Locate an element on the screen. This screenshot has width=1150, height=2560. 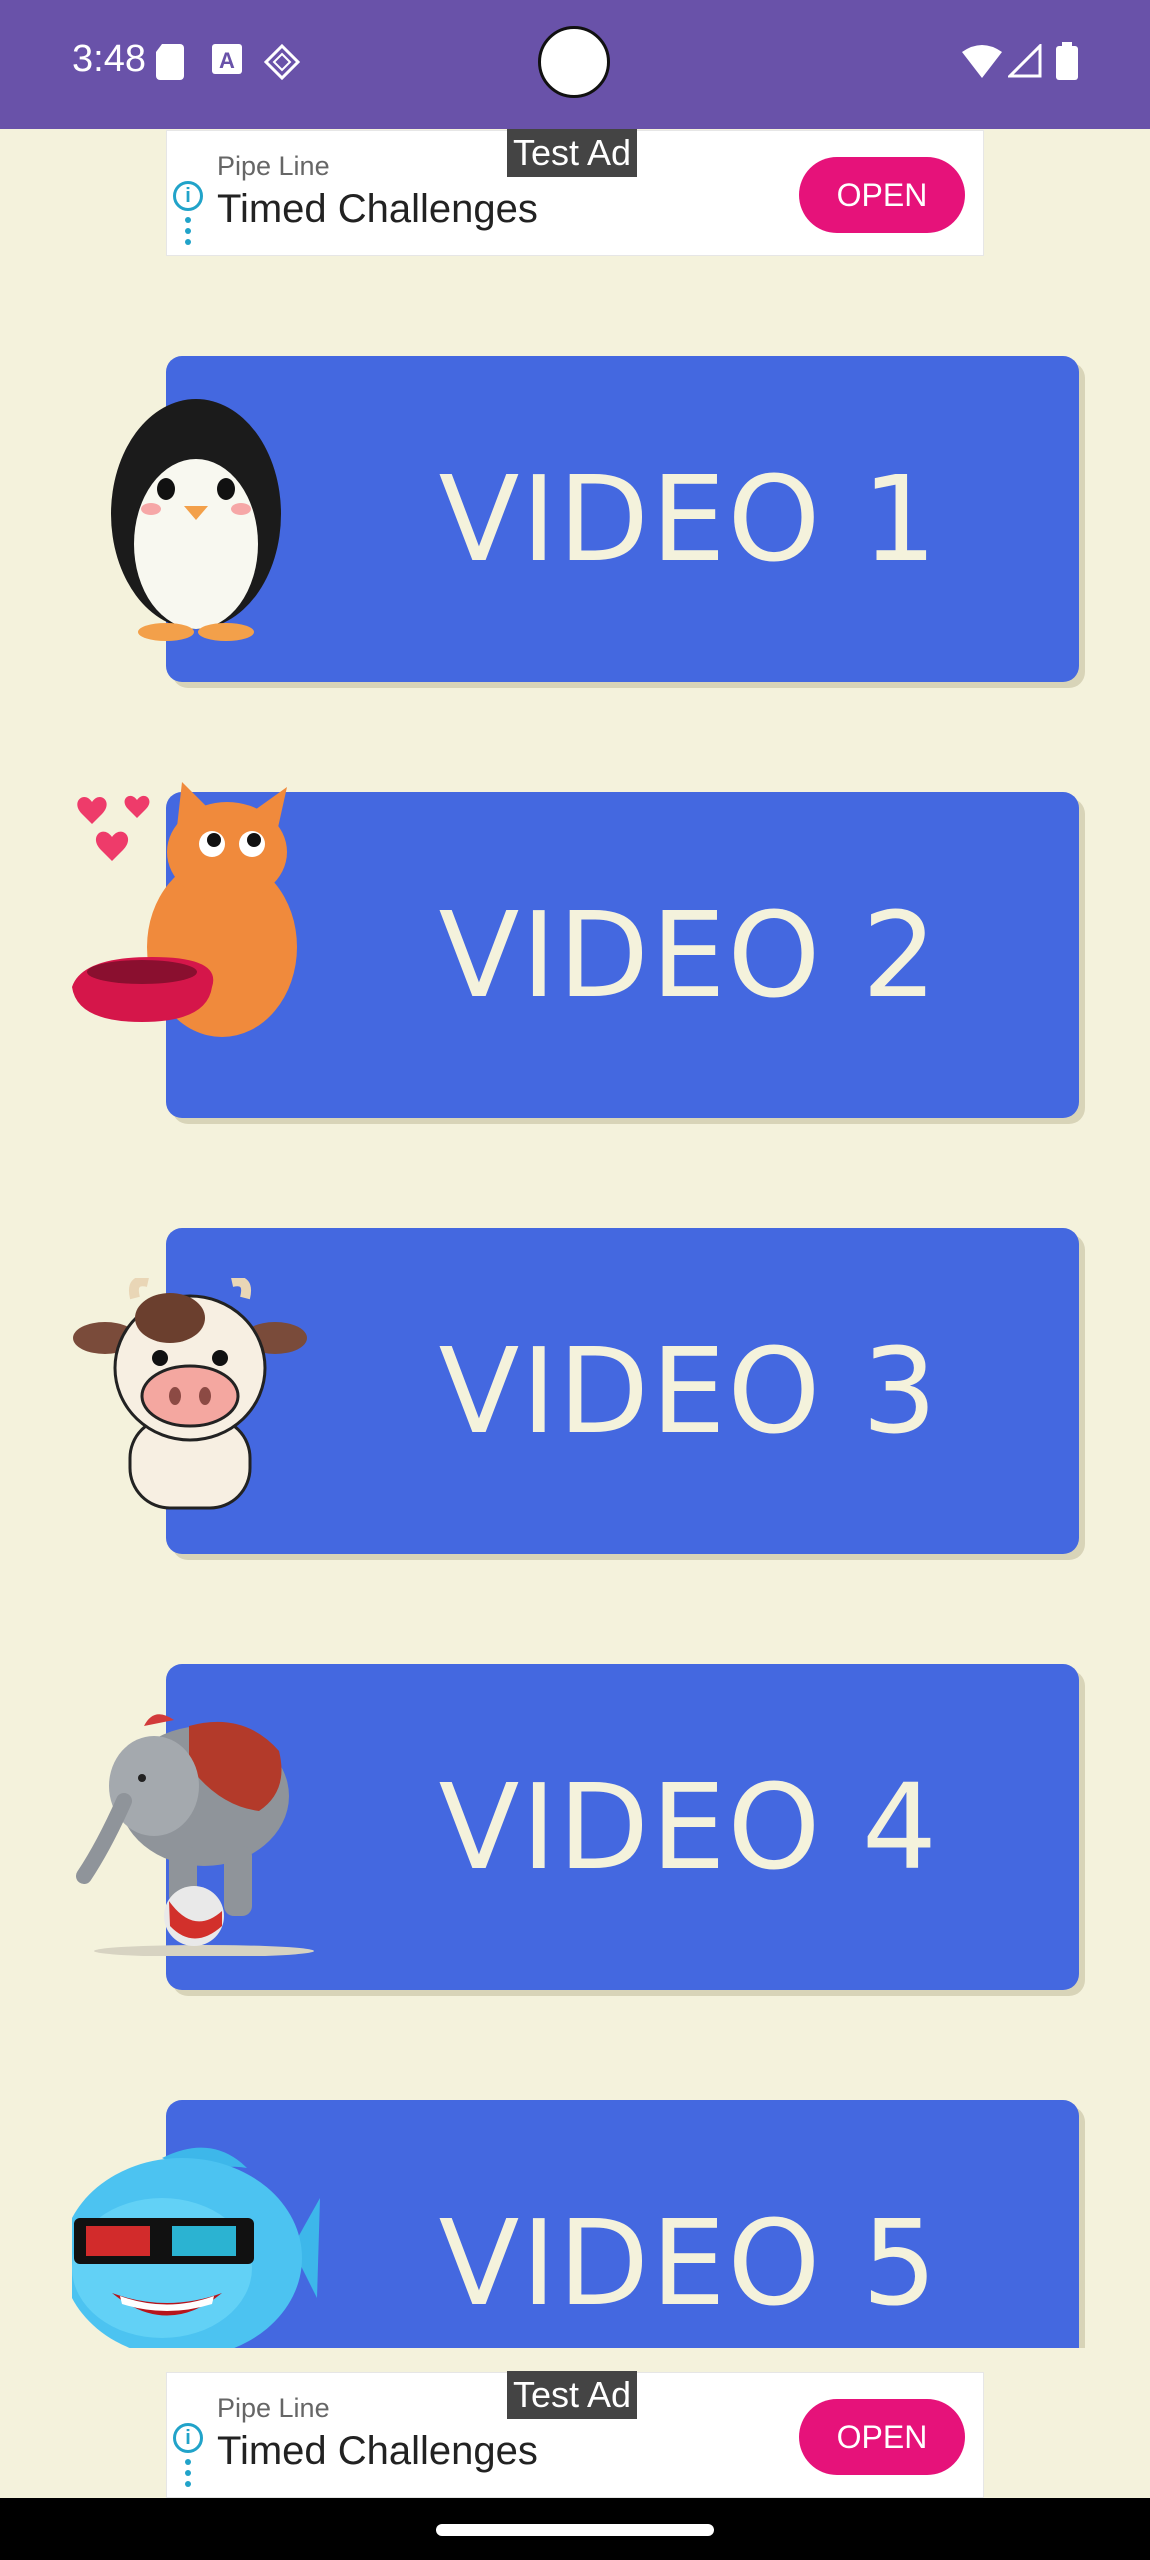
sd-card-icon is located at coordinates (171, 64).